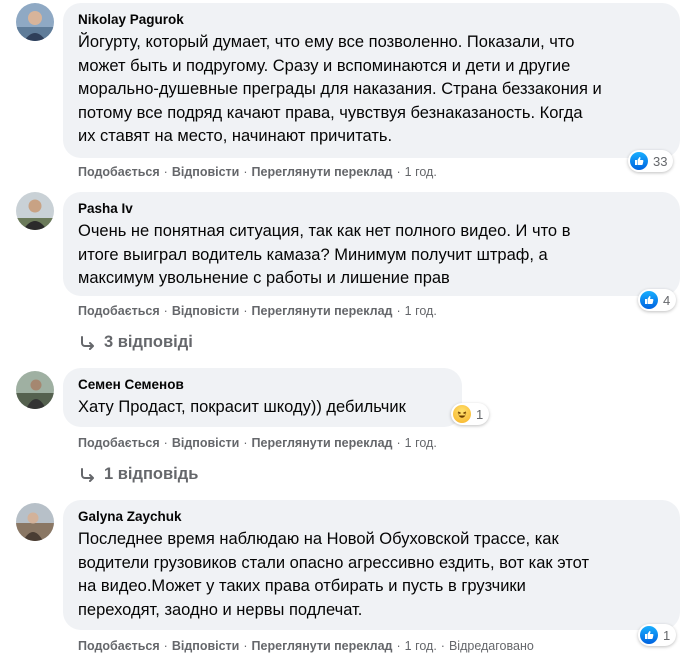 Image resolution: width=695 pixels, height=662 pixels. I want to click on replies-label: 1 відповідь, so click(151, 474).